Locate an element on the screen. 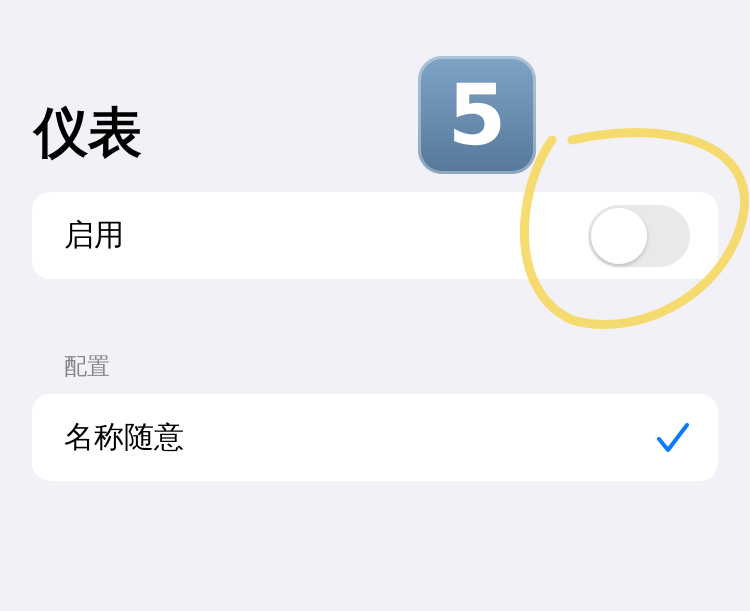  page-title: 仪表 is located at coordinates (87, 133).